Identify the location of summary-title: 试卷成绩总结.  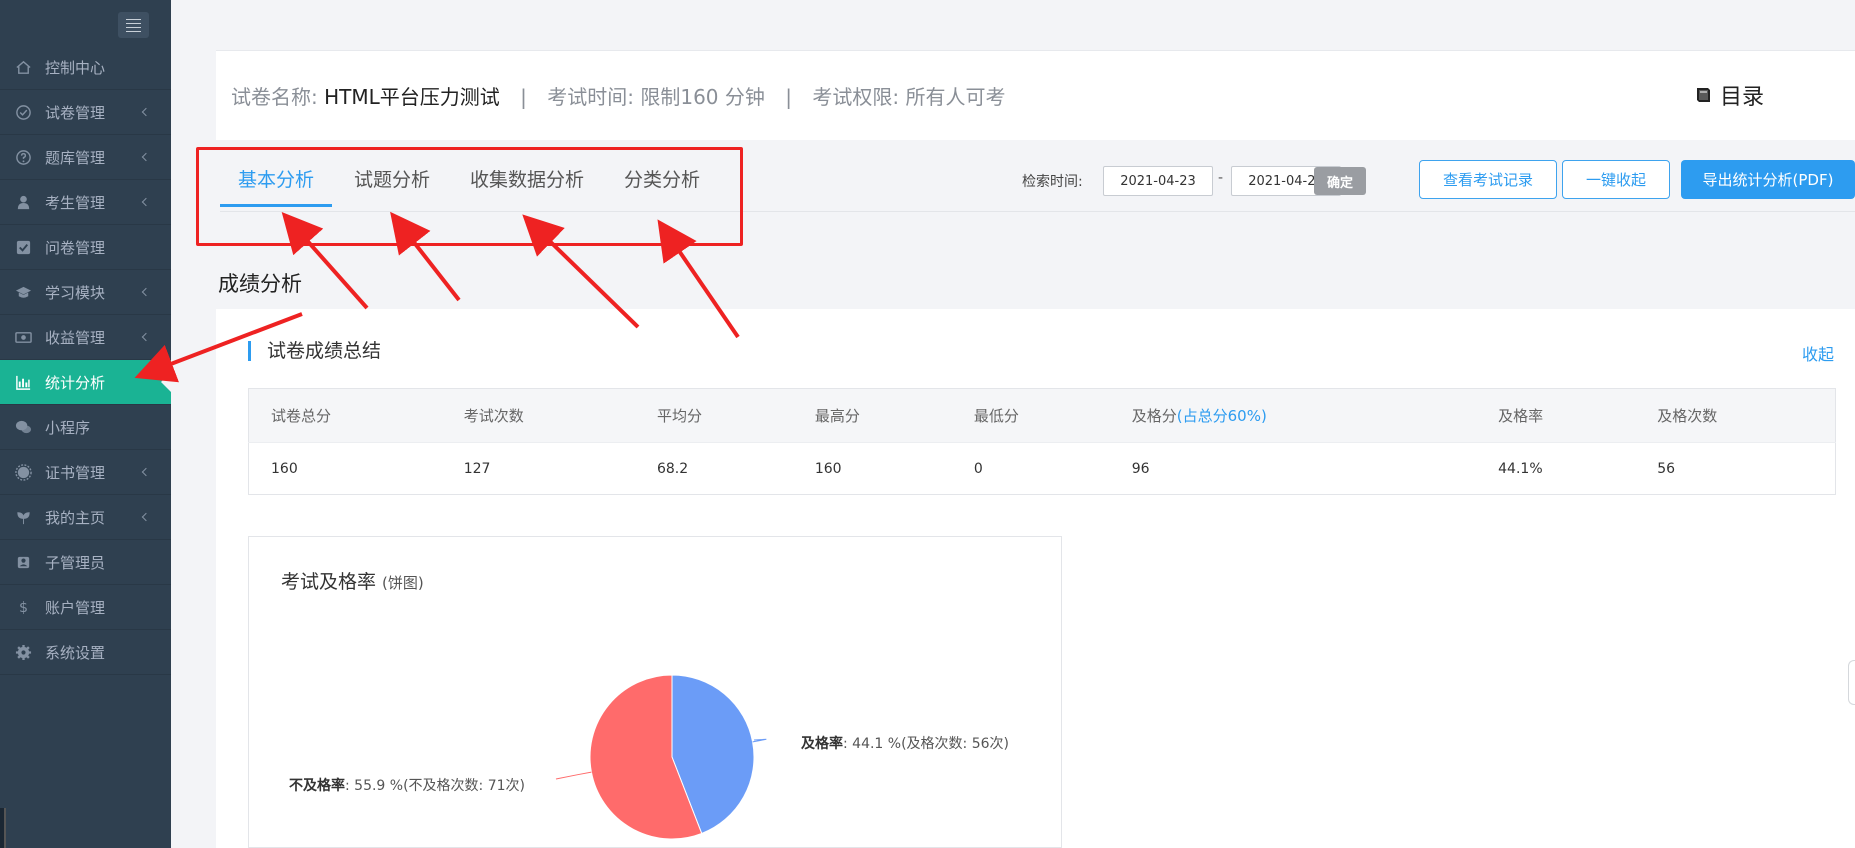
(314, 351).